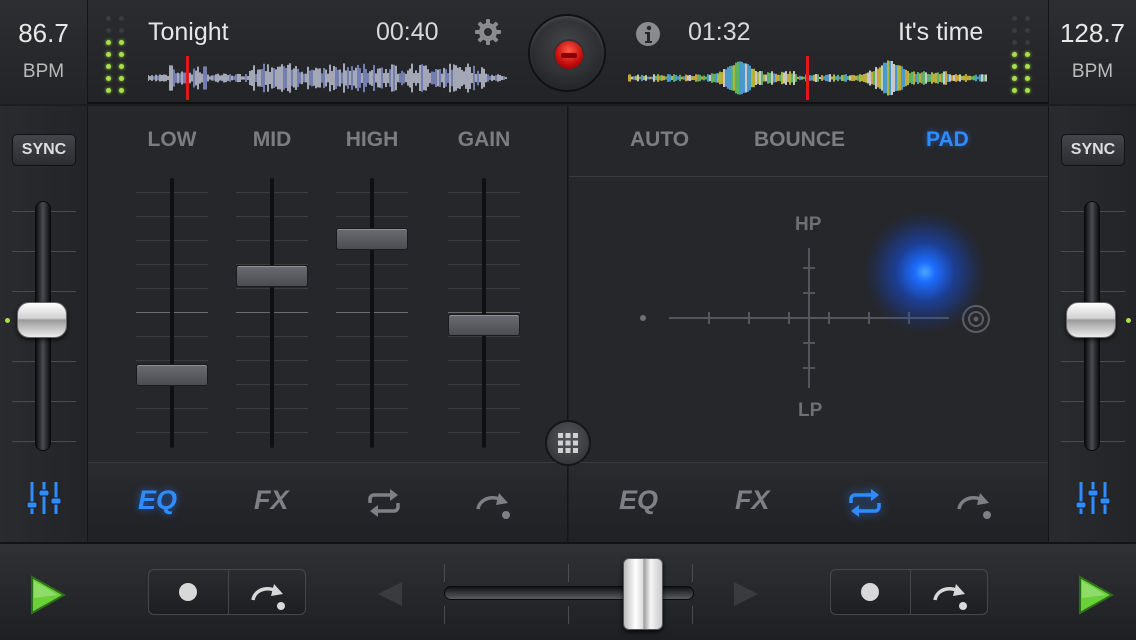 This screenshot has height=640, width=1136. Describe the element at coordinates (1092, 71) in the screenshot. I see `right-bpm-label: BPM` at that location.